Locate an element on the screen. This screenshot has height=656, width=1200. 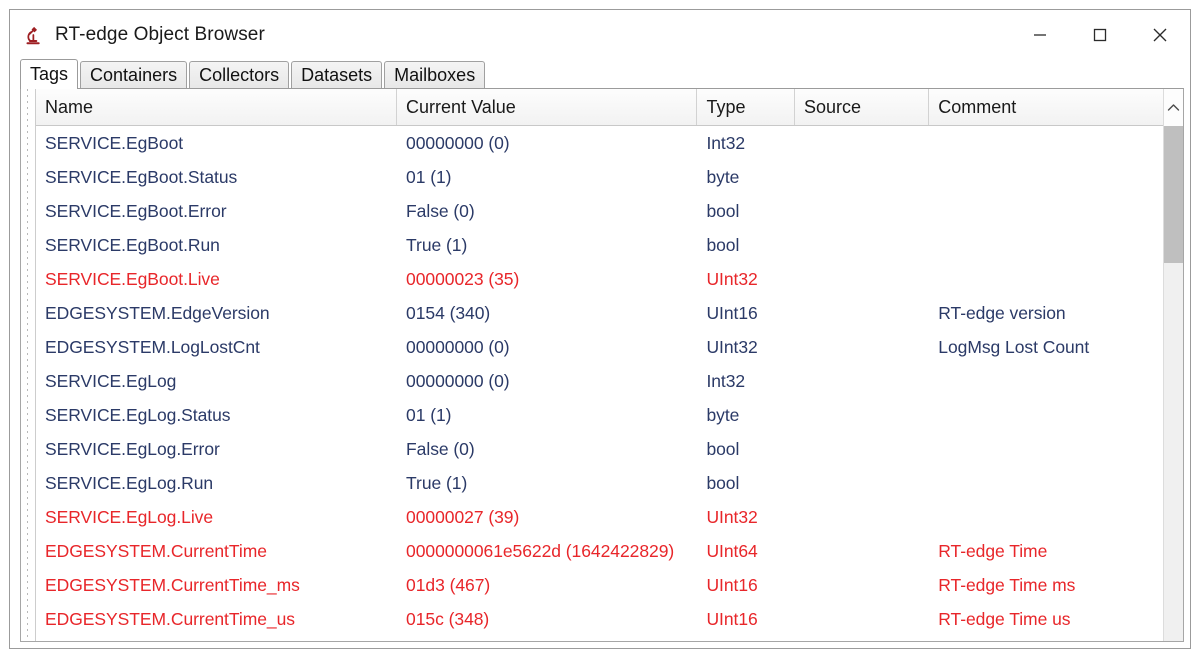
cell-name: SERVICE.EgLog is located at coordinates (111, 380).